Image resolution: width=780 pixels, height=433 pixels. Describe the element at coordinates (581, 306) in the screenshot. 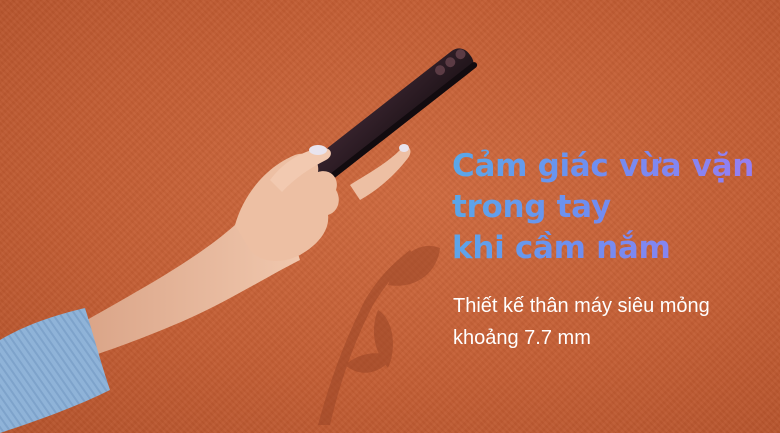

I see `description-line-1: Thiết kế thân máy siêu mỏng` at that location.